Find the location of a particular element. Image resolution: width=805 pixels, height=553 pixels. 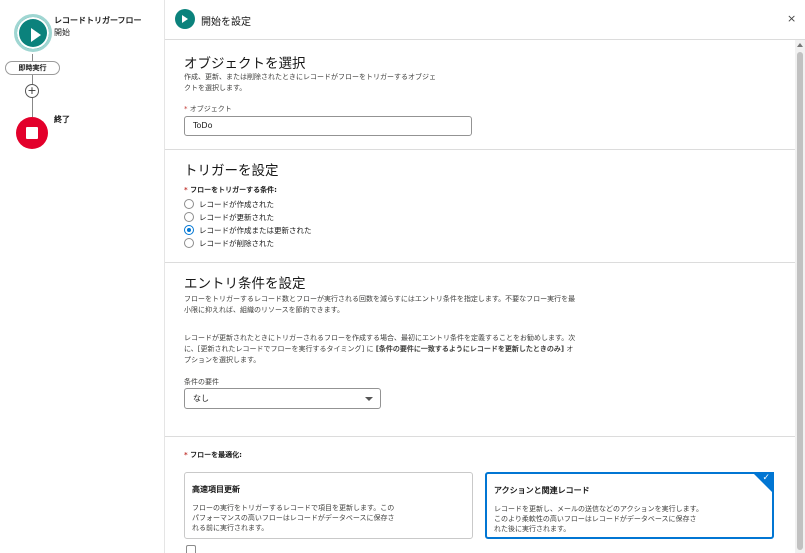

chevron-down-icon is located at coordinates (369, 399).